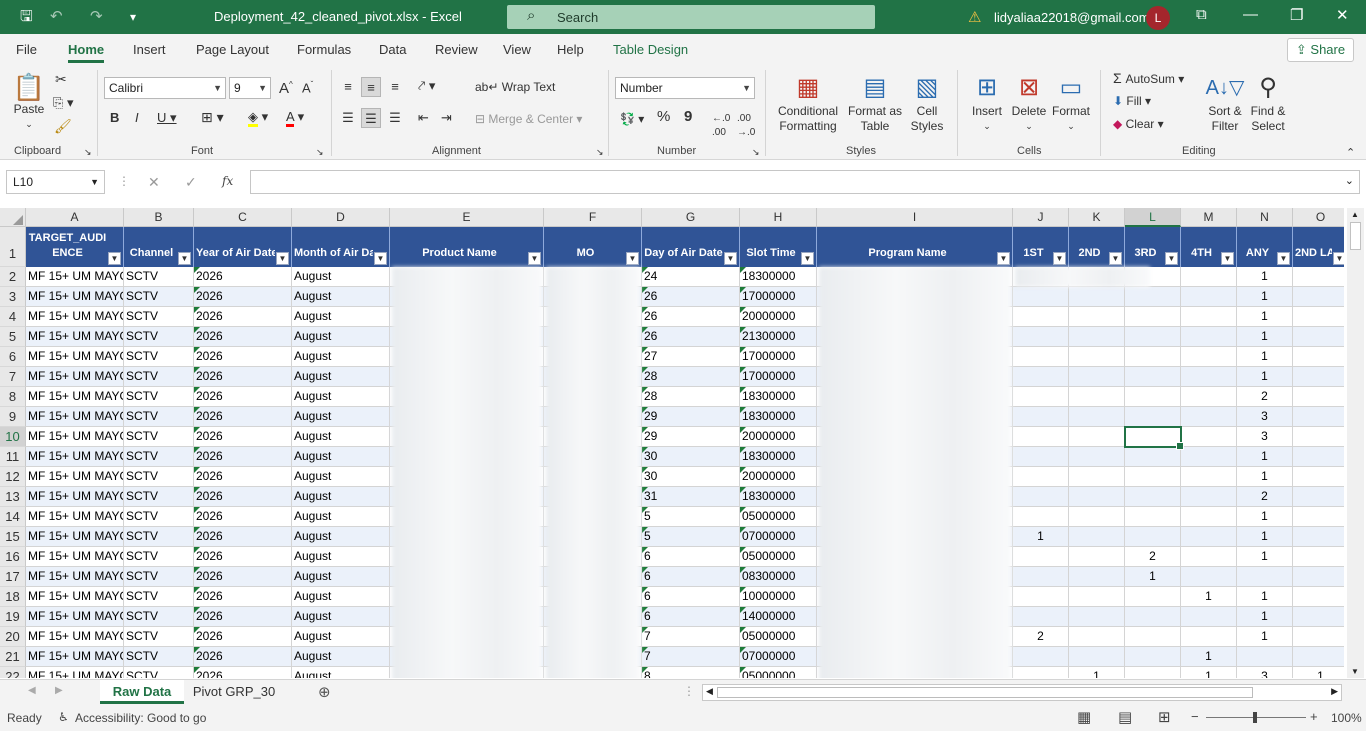  I want to click on comma-style-icon: 9, so click(688, 116).